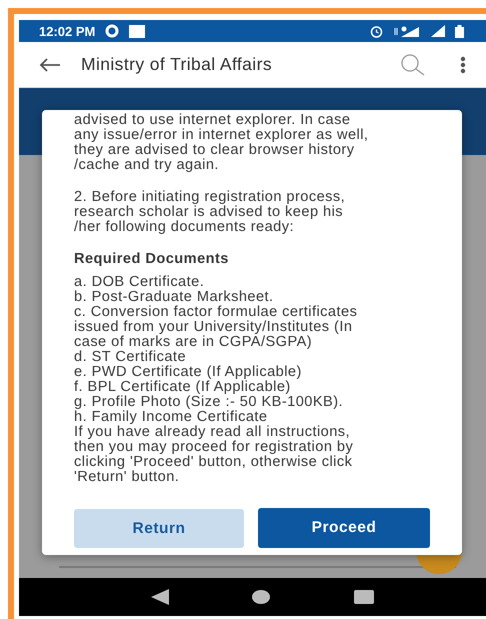 The height and width of the screenshot is (619, 486). Describe the element at coordinates (407, 31) in the screenshot. I see `mobile-data-icon` at that location.